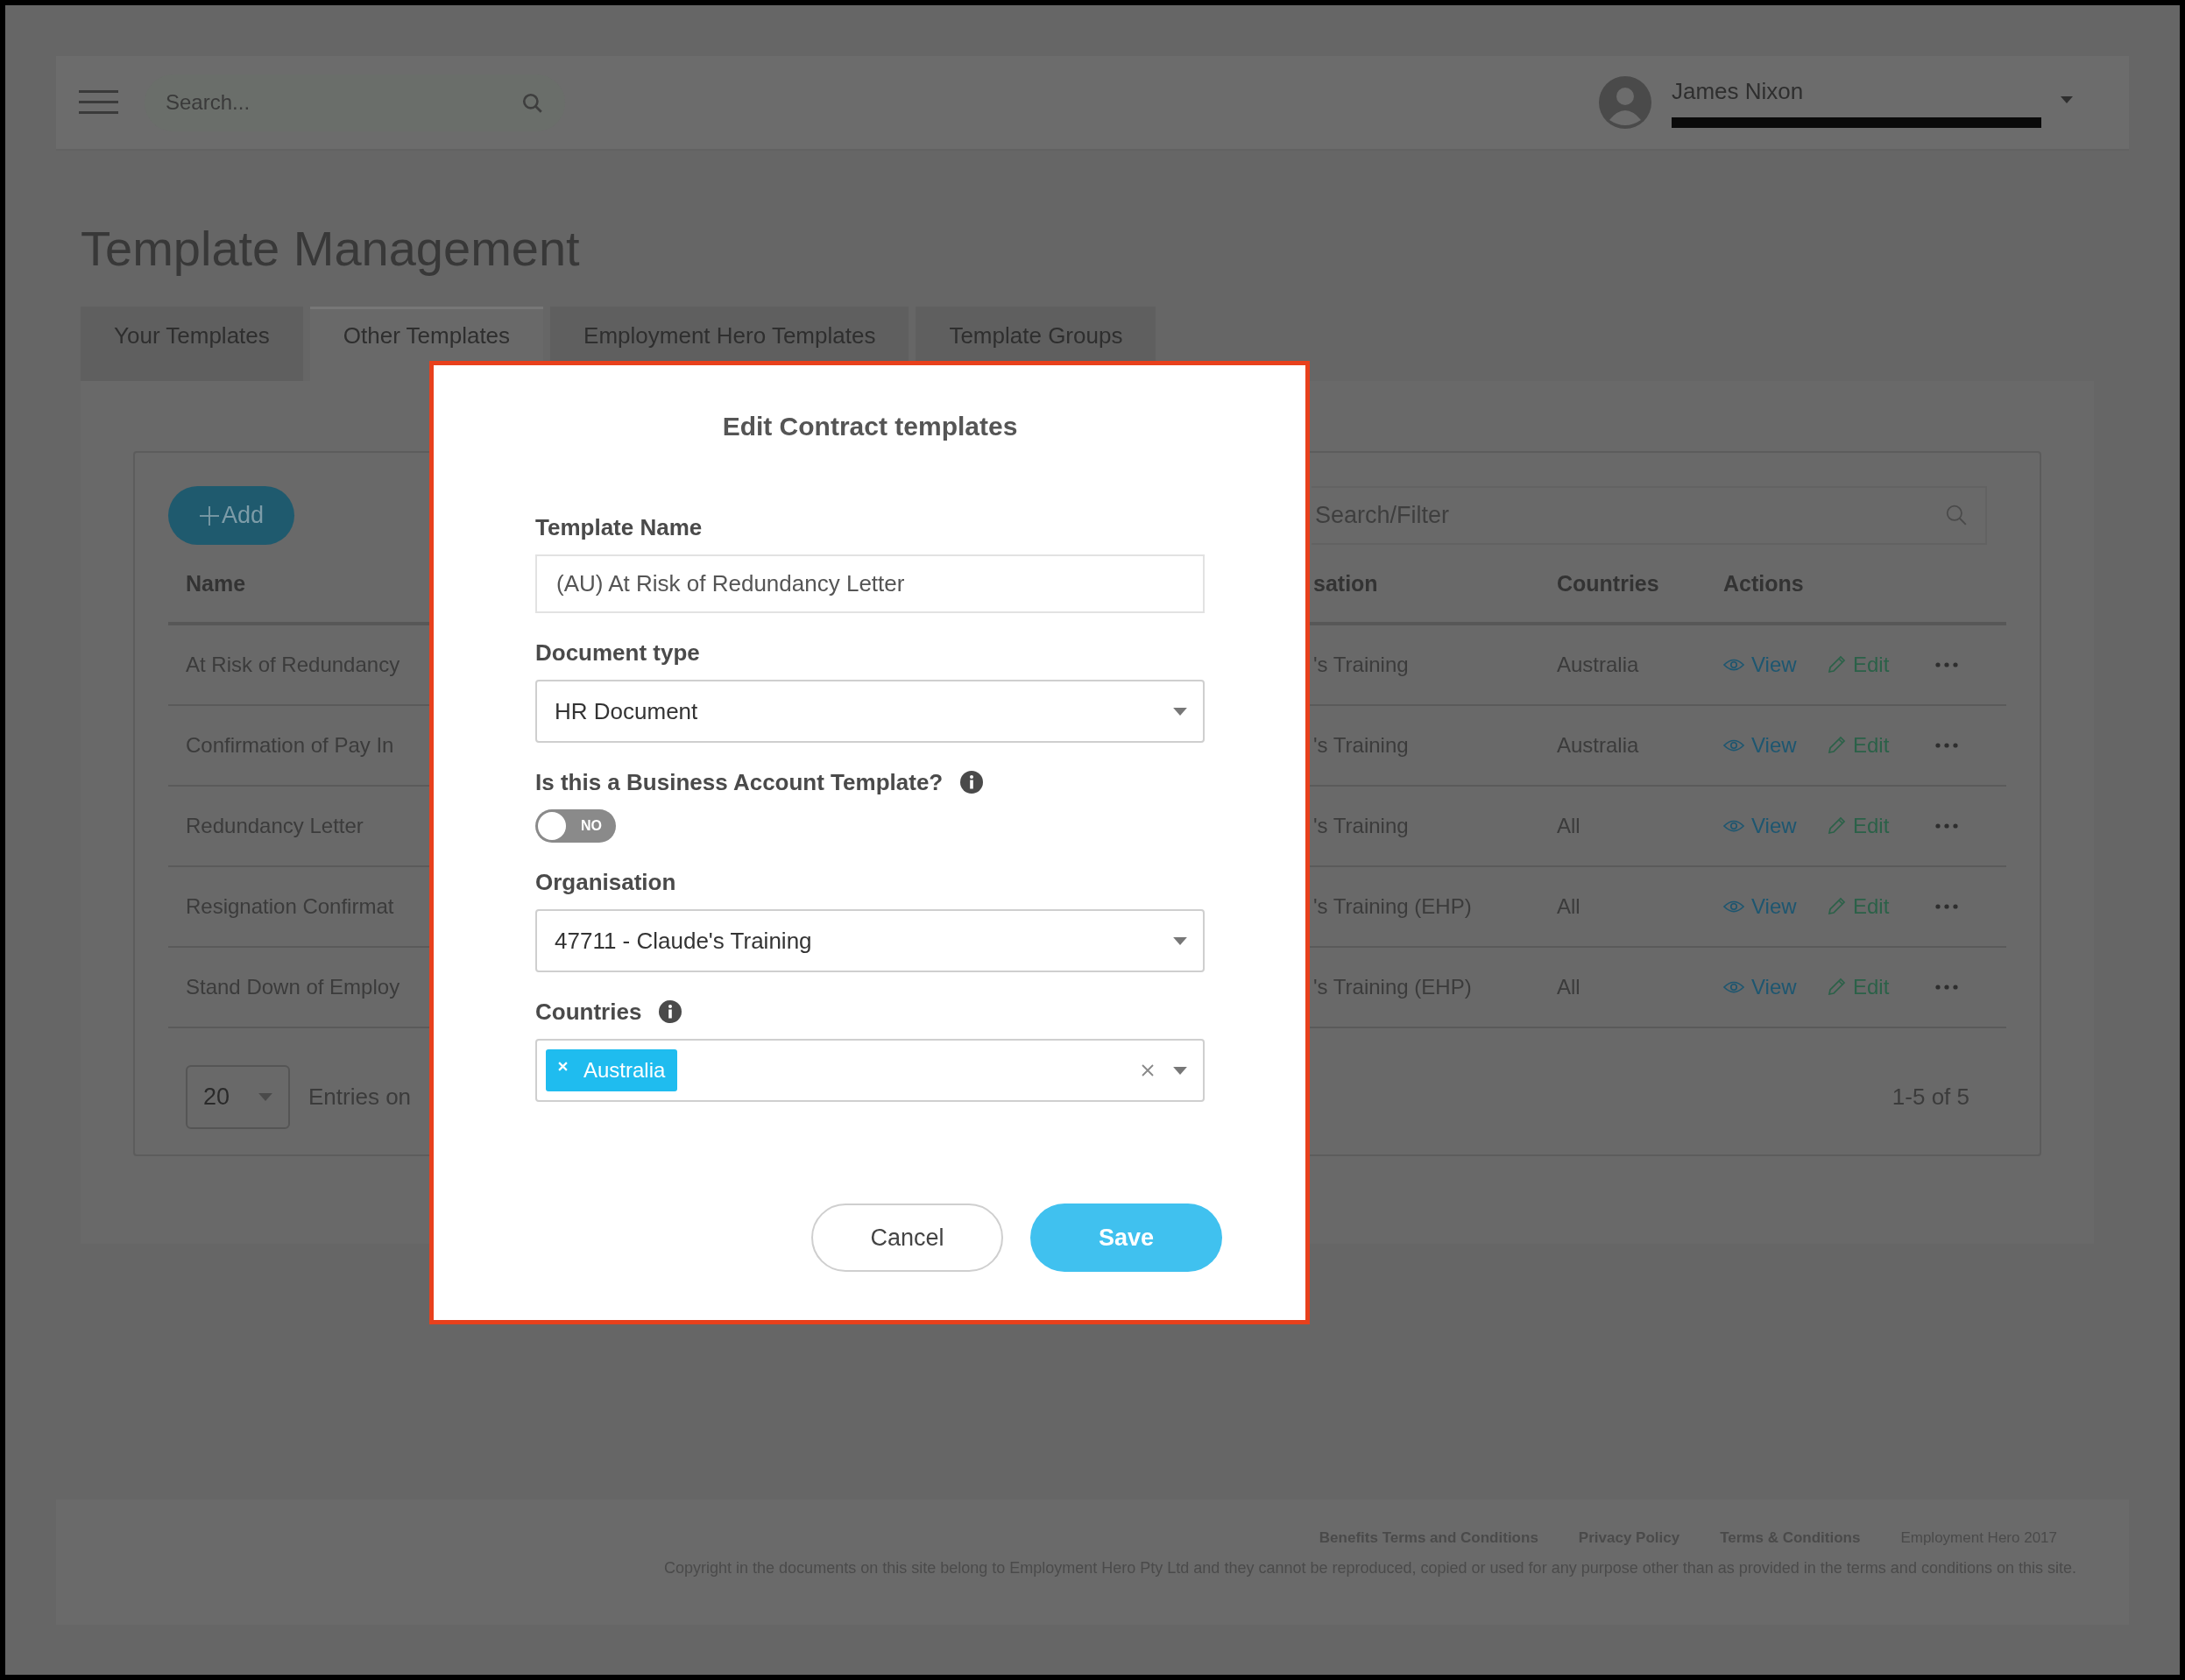  I want to click on clear-icon, so click(1148, 1070).